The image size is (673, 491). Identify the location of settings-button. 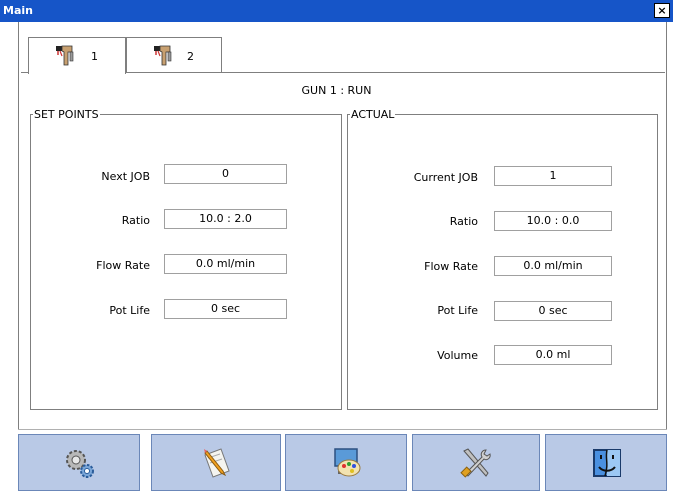
(79, 462).